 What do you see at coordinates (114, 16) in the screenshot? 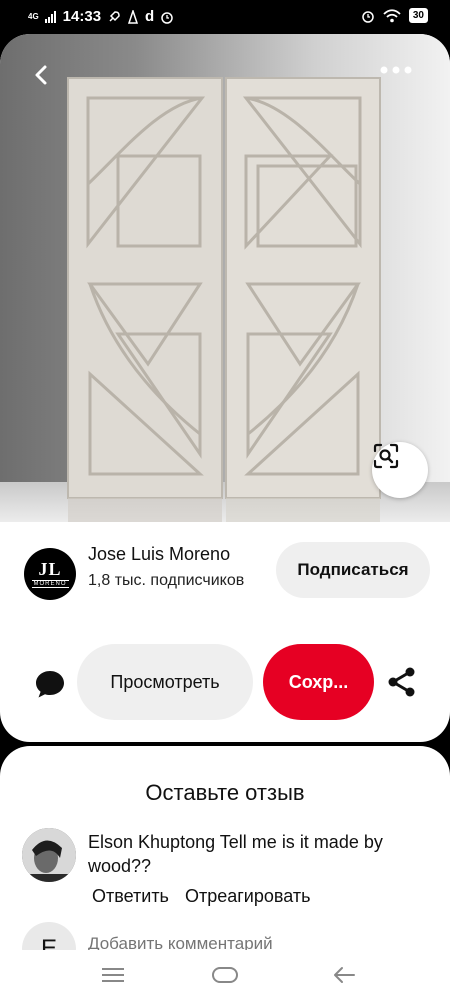
I see `rocket-icon` at bounding box center [114, 16].